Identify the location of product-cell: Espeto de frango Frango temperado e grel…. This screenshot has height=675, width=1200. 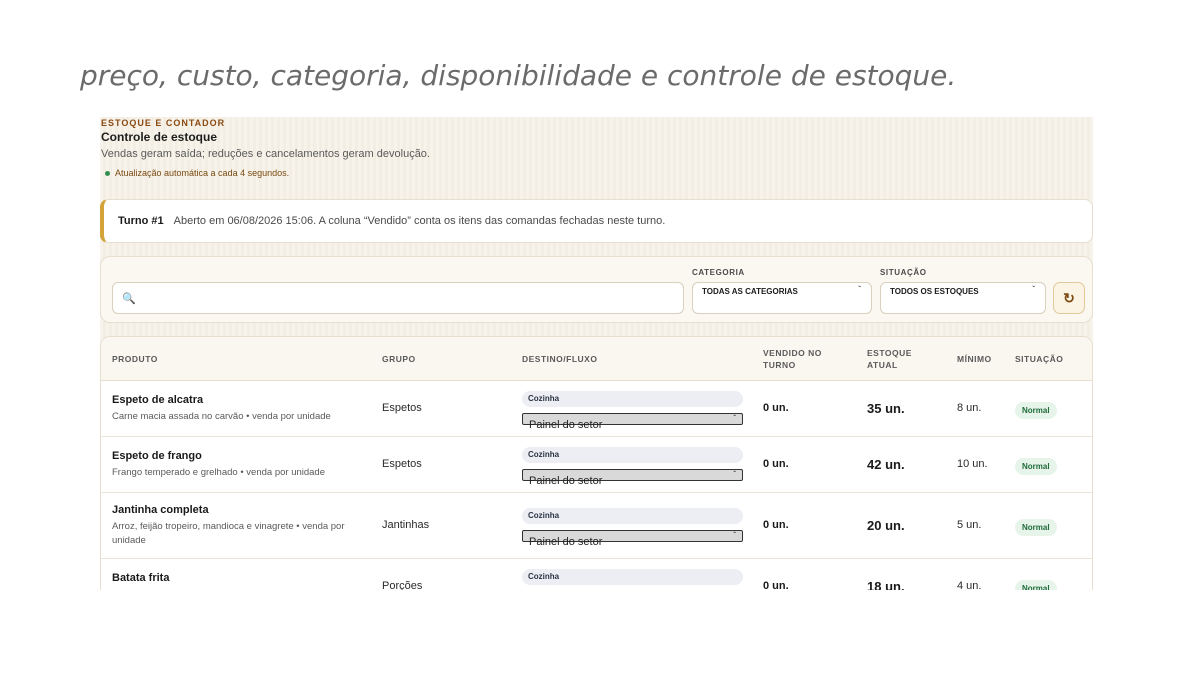
(236, 465).